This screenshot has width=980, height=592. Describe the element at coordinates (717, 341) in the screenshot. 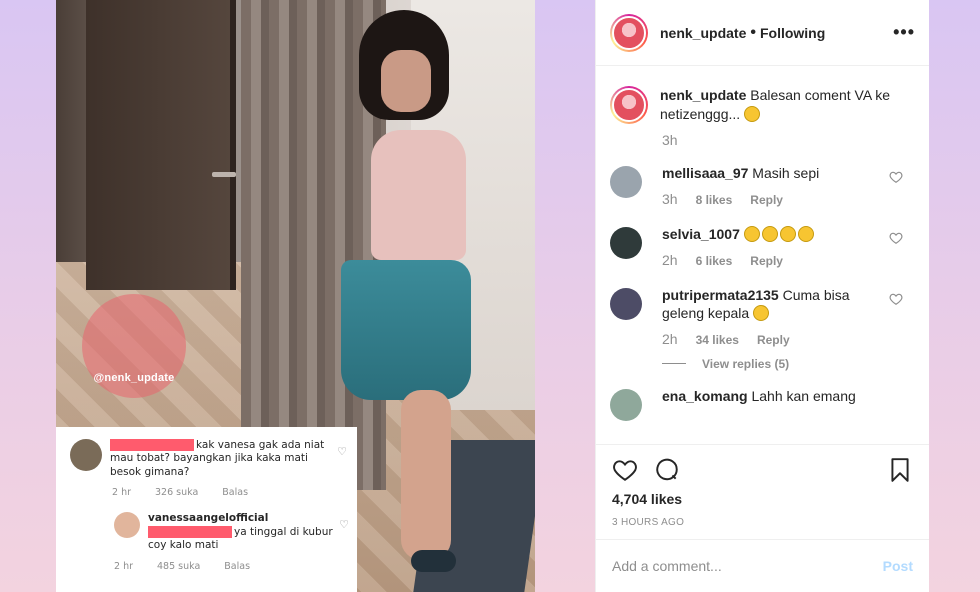

I see `comment-likes: 34 likes` at that location.